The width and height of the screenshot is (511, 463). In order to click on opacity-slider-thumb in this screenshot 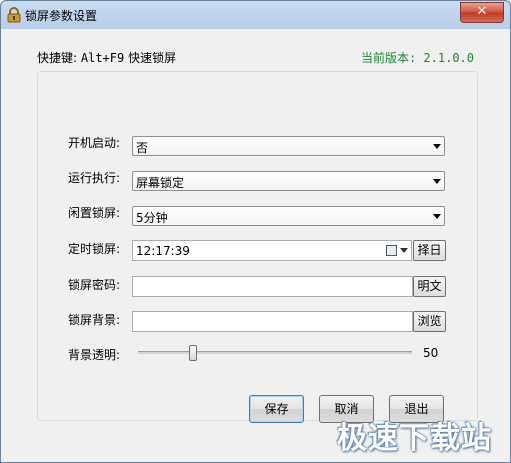, I will do `click(192, 353)`.